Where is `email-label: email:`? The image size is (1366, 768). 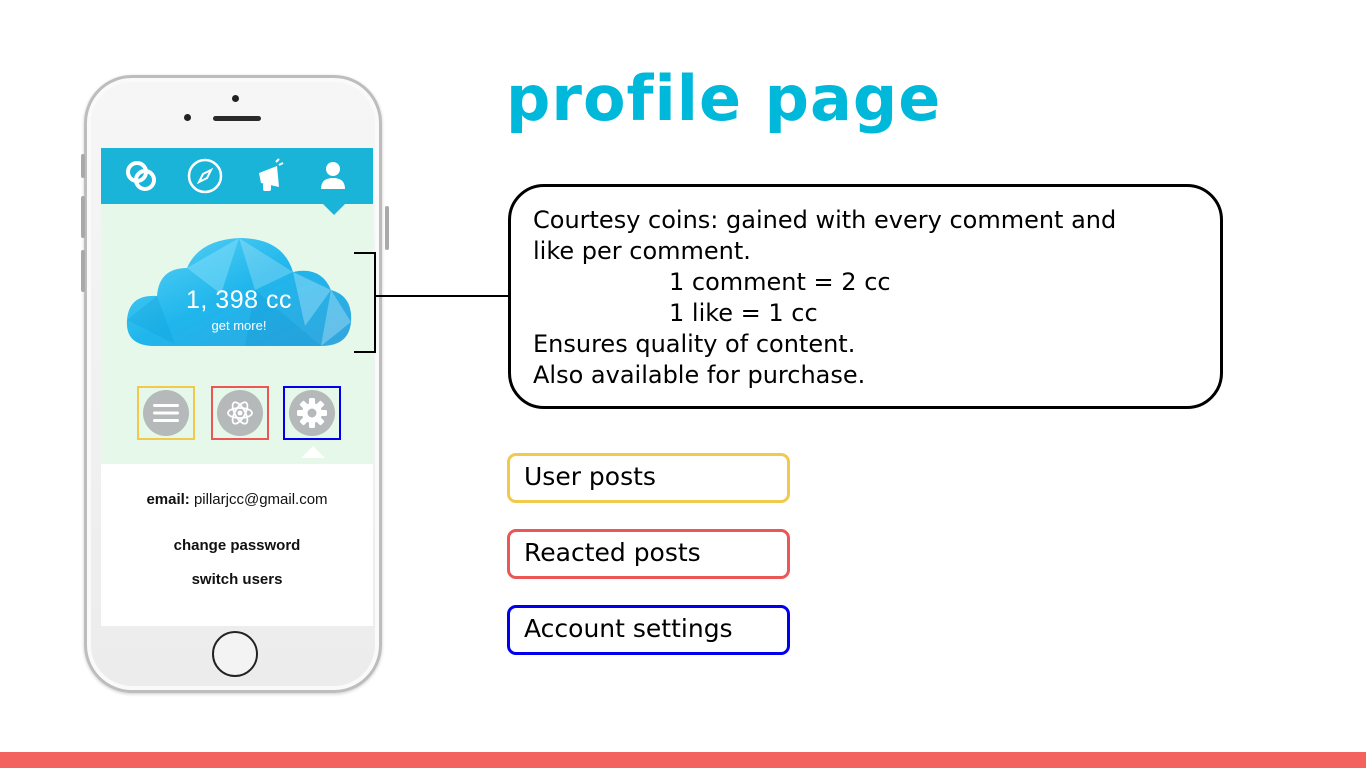 email-label: email: is located at coordinates (168, 499).